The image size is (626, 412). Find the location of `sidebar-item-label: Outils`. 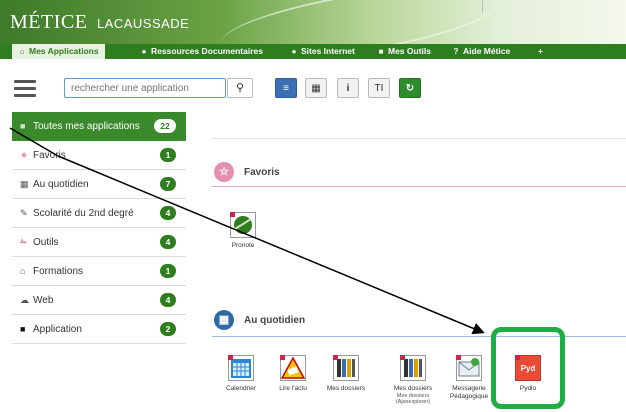

sidebar-item-label: Outils is located at coordinates (46, 242).